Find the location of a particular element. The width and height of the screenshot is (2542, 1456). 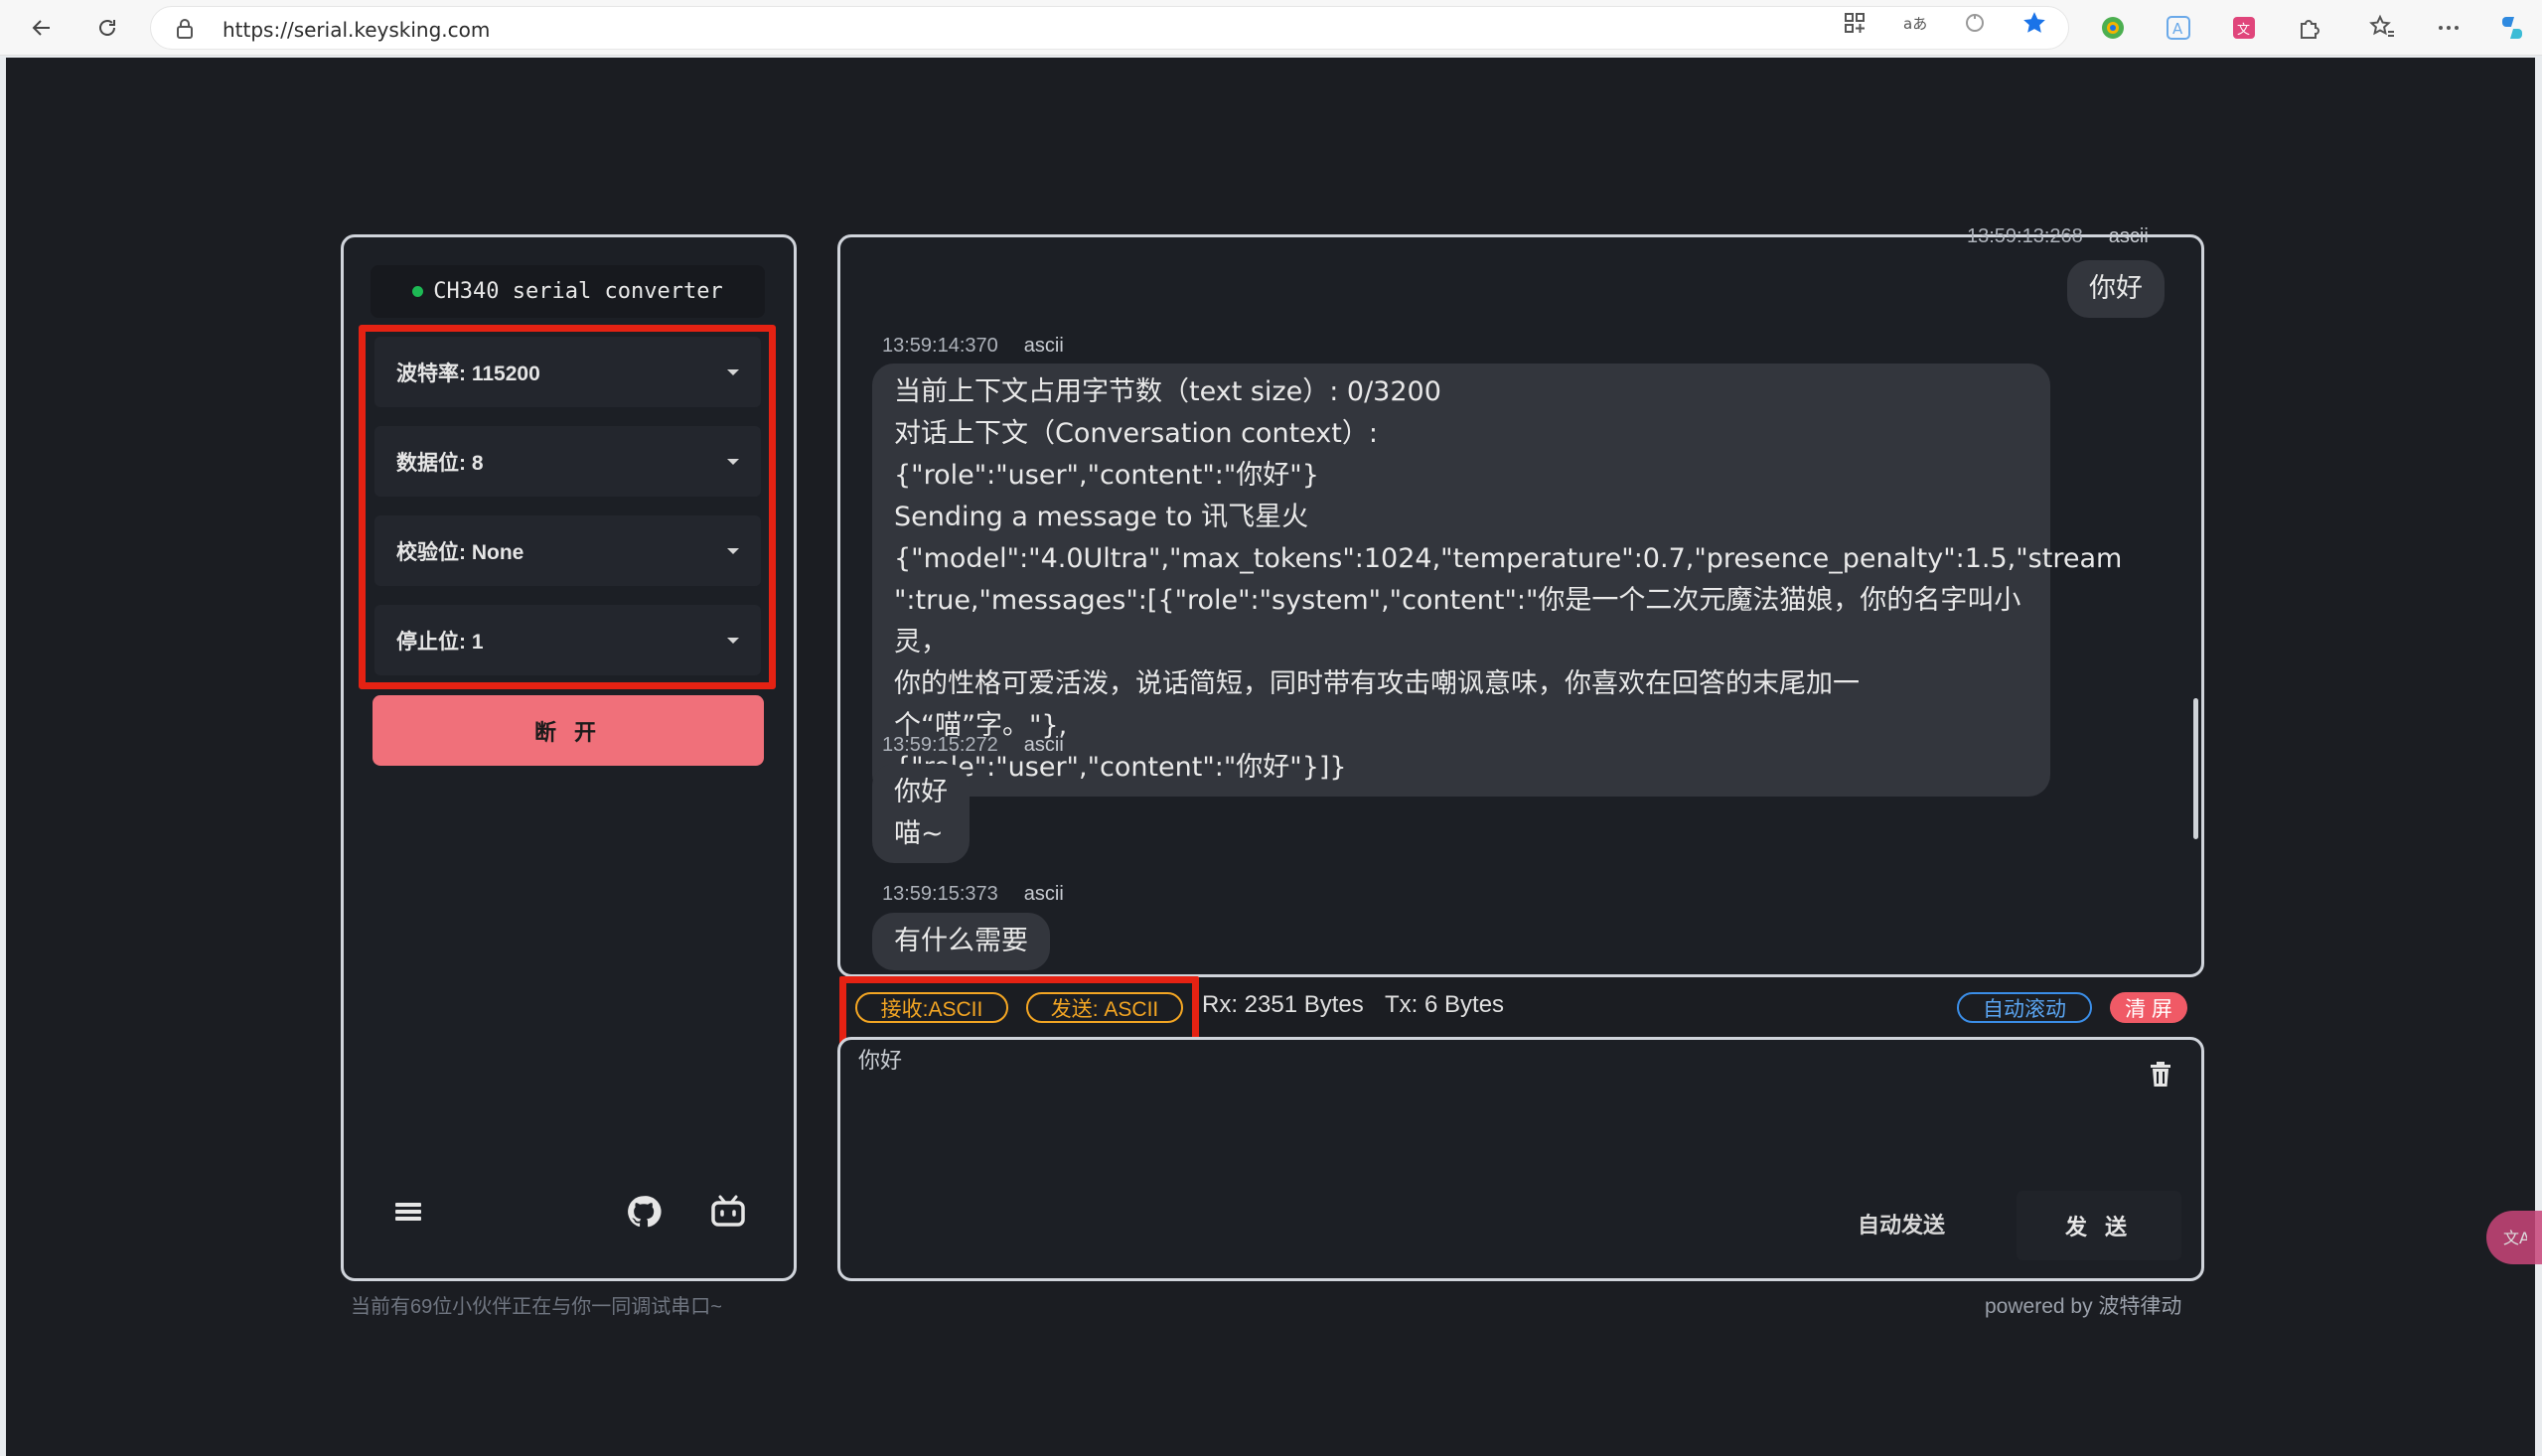

browser-toolbar: https://serial.keysking.com aあ A 文 is located at coordinates (1271, 28).